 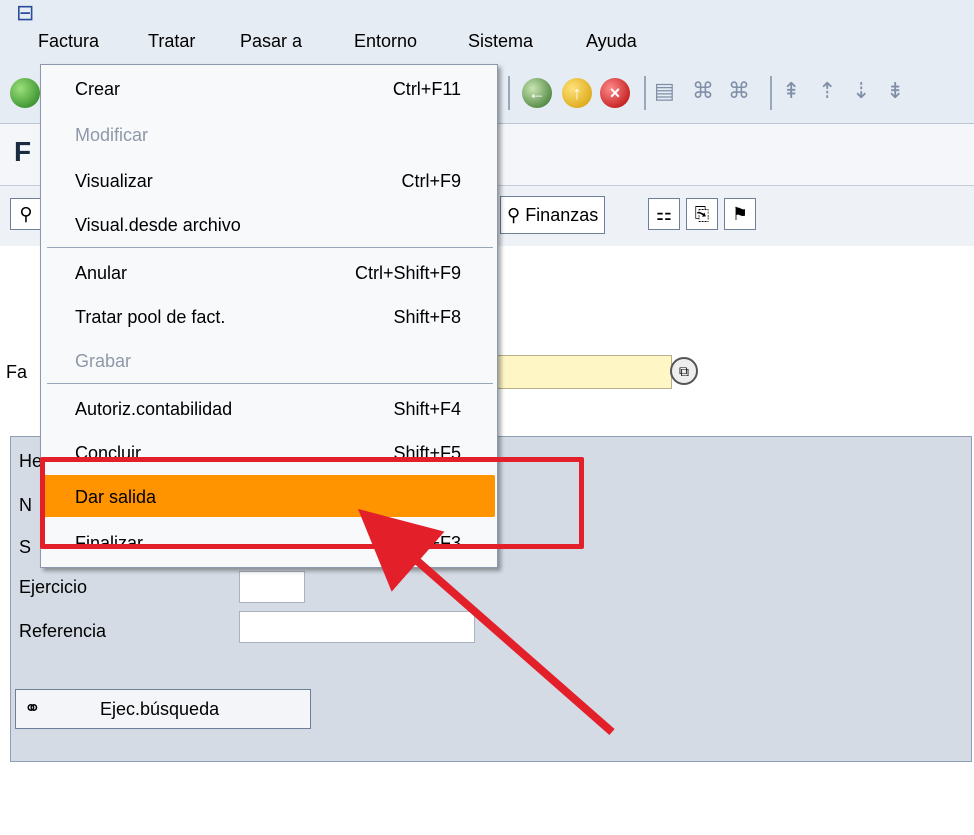 What do you see at coordinates (827, 91) in the screenshot?
I see `previous-page-icon: ⇡` at bounding box center [827, 91].